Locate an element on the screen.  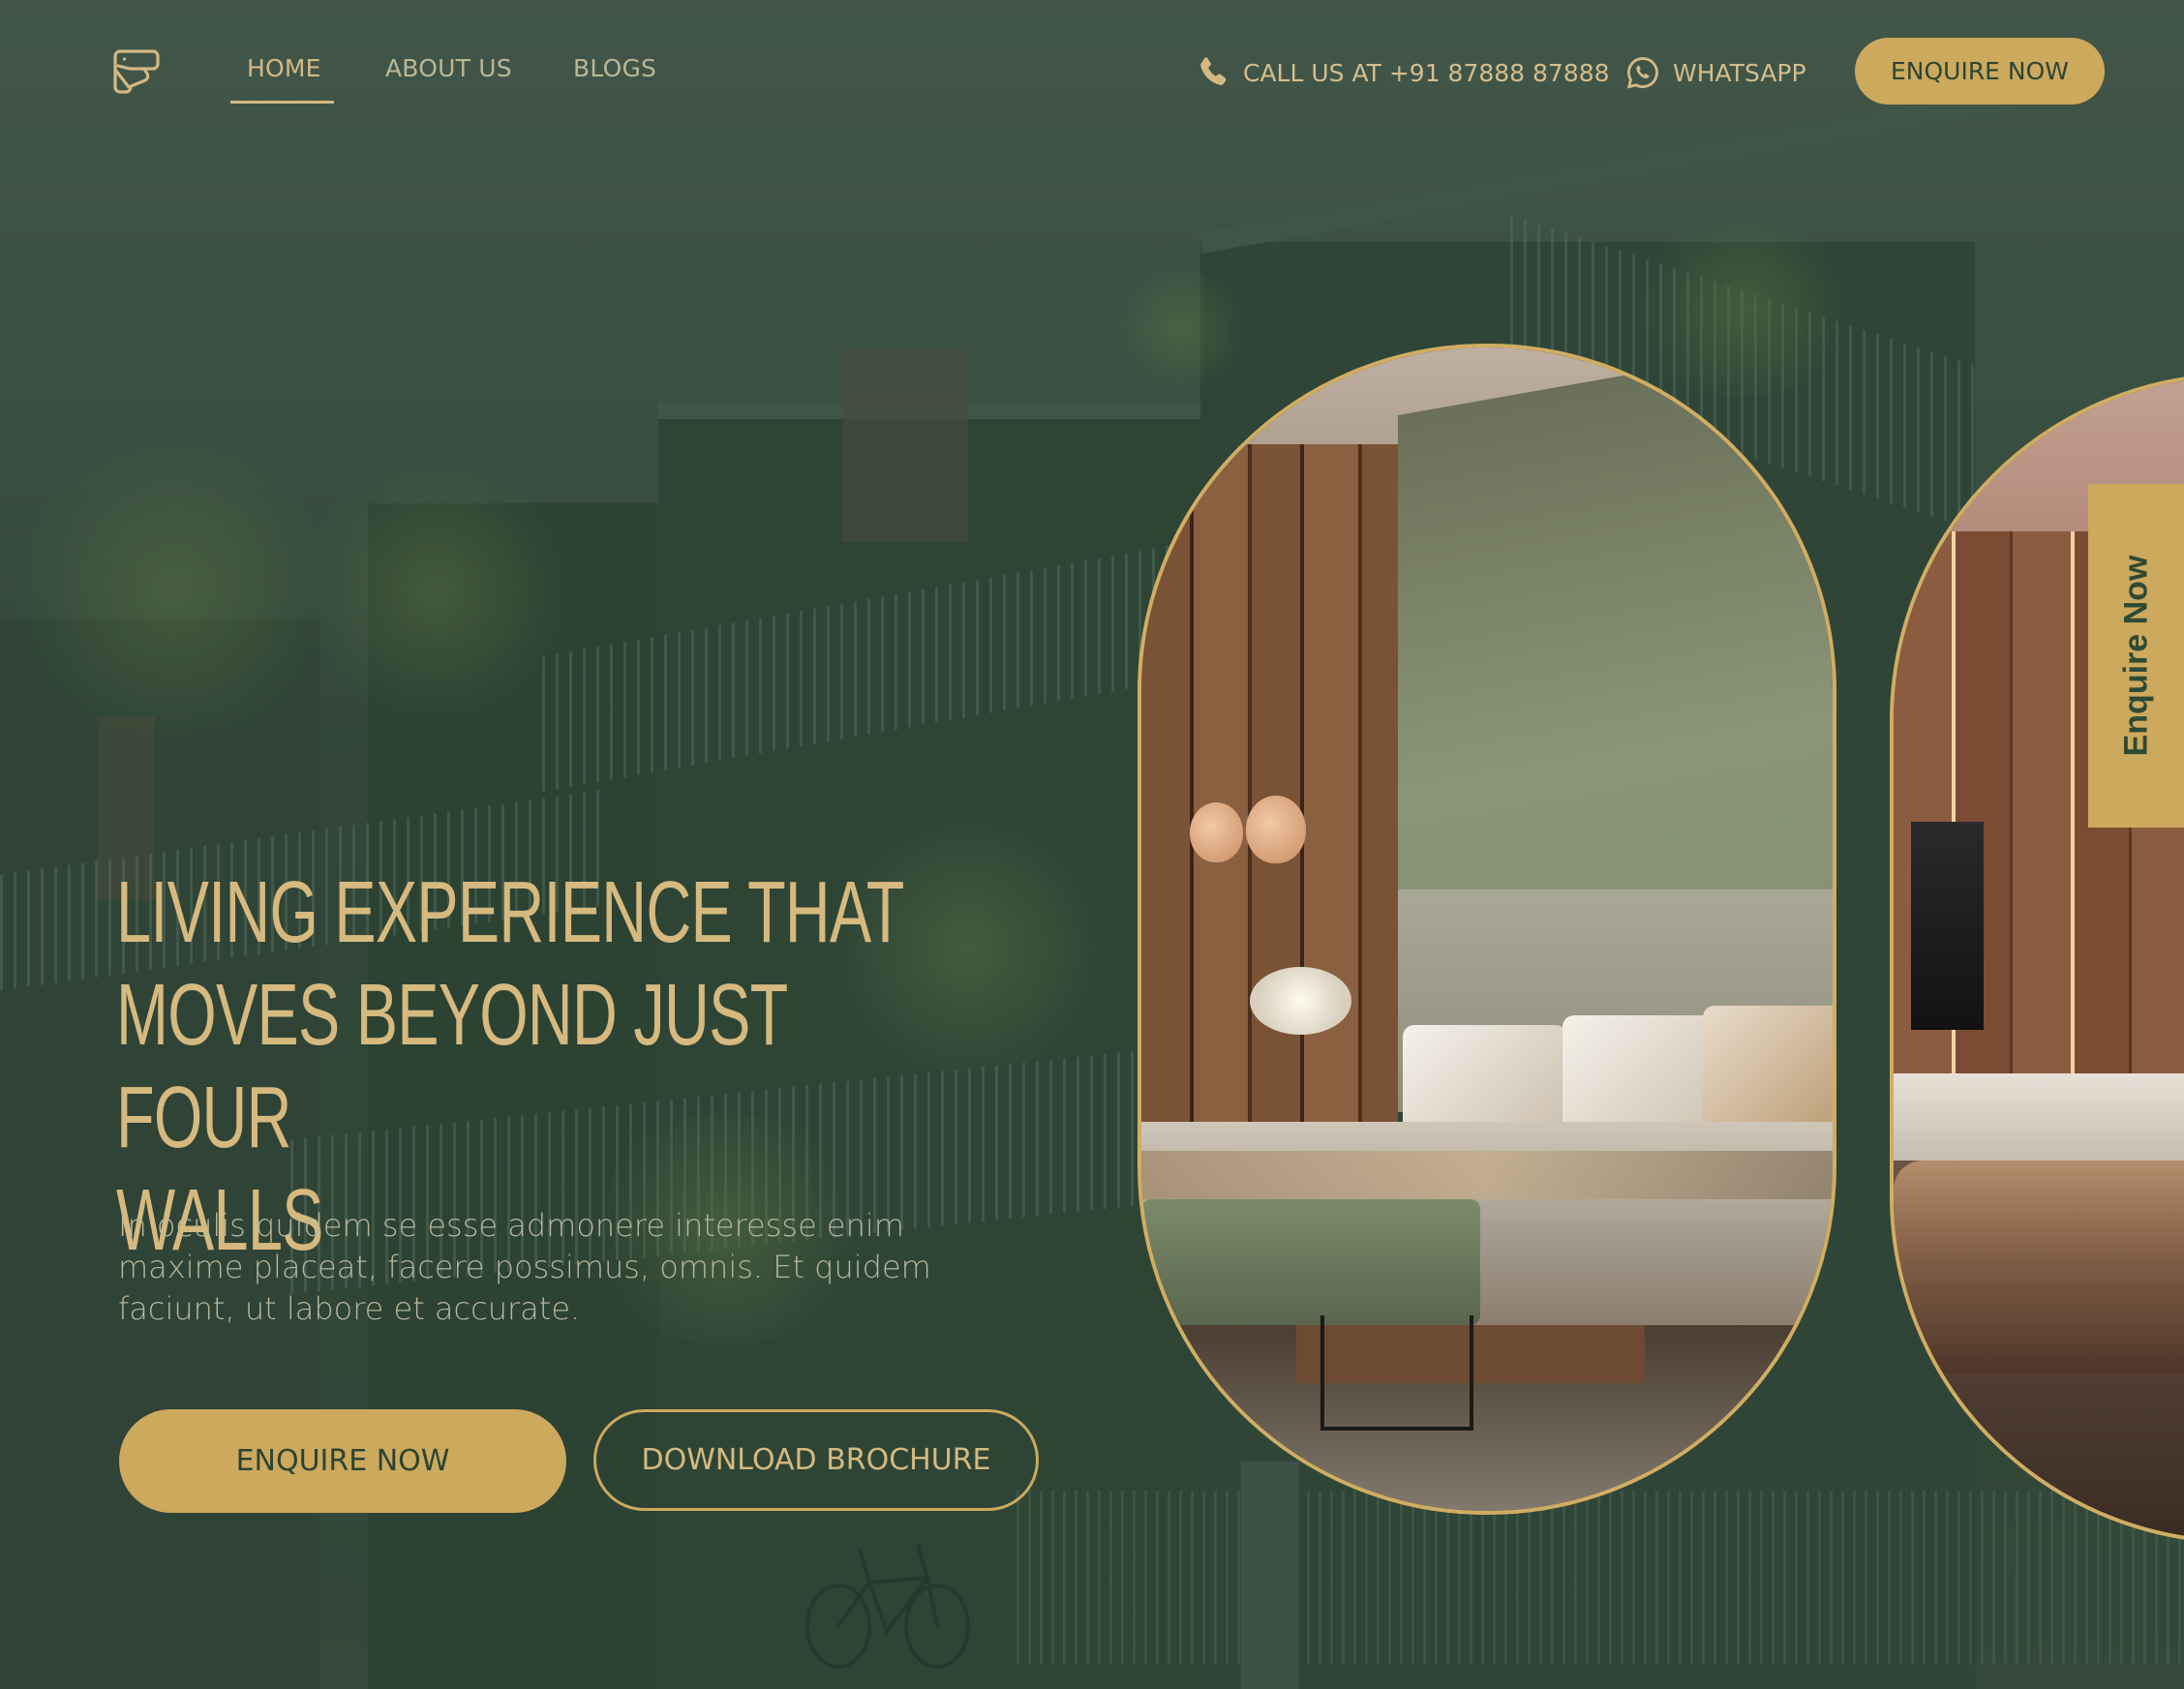
side-enquire-tab: Enquire Now is located at coordinates (2136, 656).